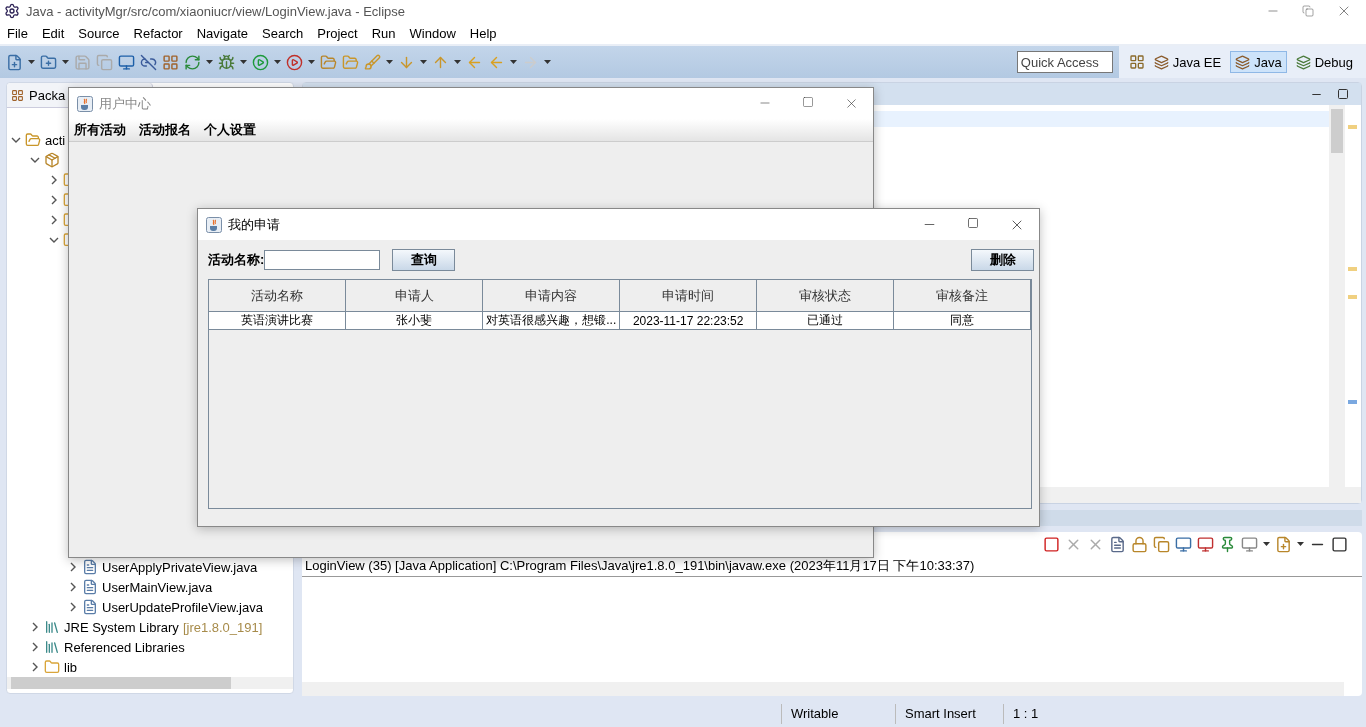 This screenshot has height=727, width=1366. Describe the element at coordinates (1337, 296) in the screenshot. I see `vertical-scrollbar` at that location.